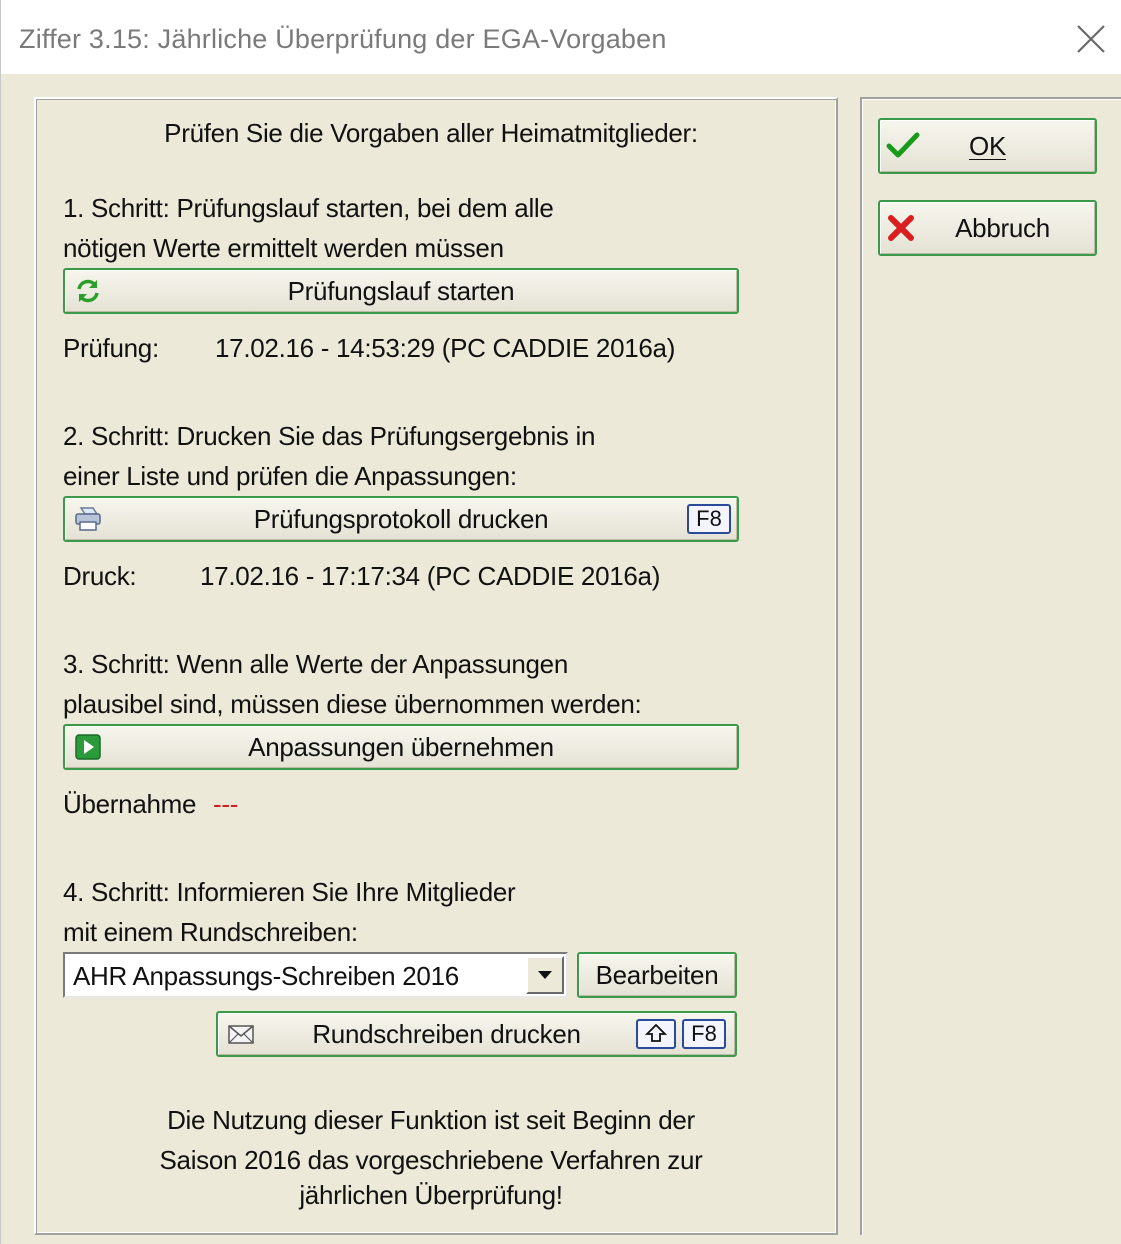 This screenshot has height=1244, width=1121. I want to click on print-protocol-button: Prüfungsprotokoll drucken F8, so click(401, 519).